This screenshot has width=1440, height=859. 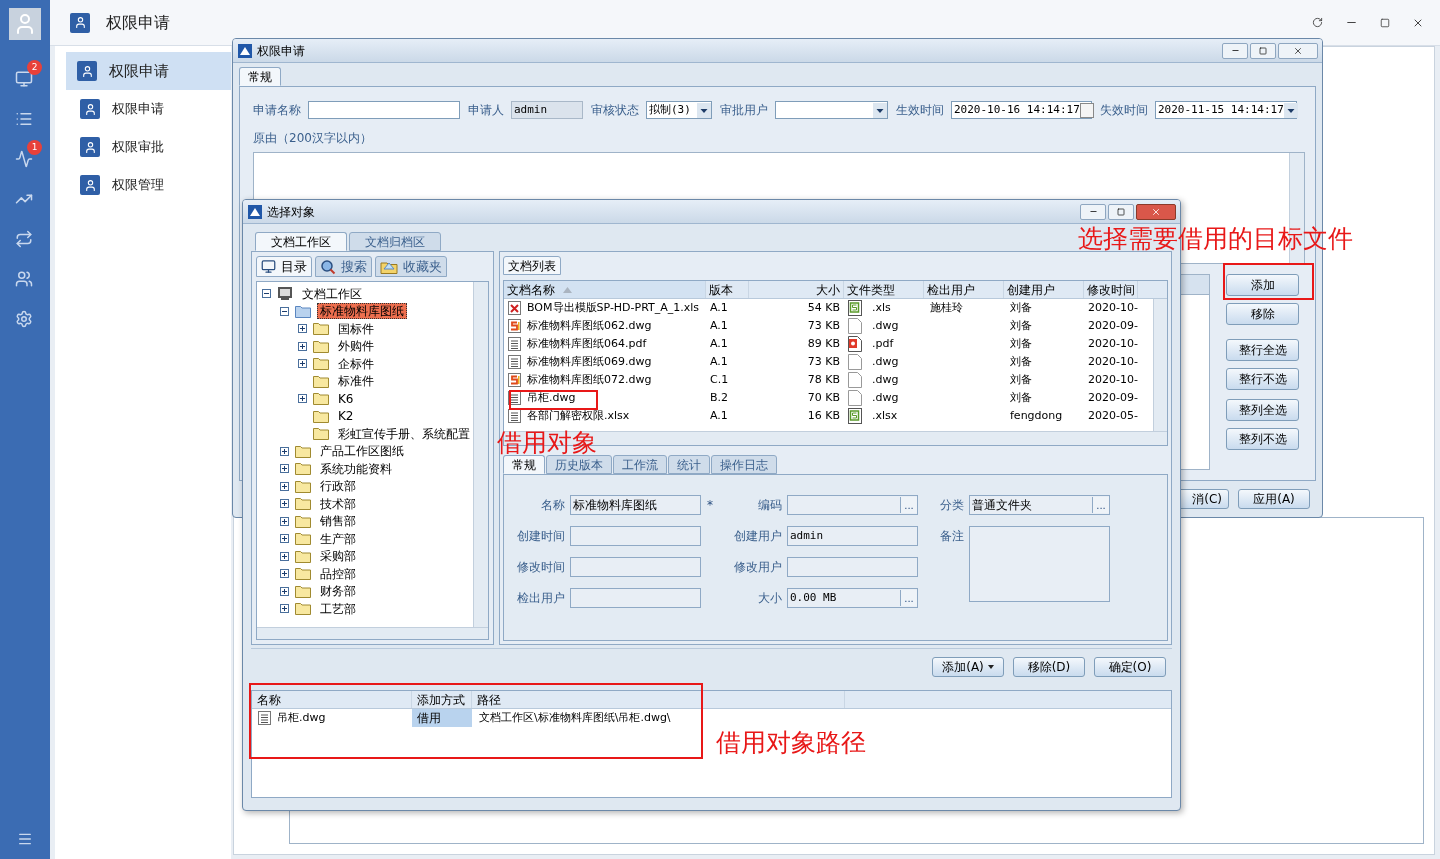 What do you see at coordinates (881, 307) in the screenshot?
I see `table-cell-text: .xls` at bounding box center [881, 307].